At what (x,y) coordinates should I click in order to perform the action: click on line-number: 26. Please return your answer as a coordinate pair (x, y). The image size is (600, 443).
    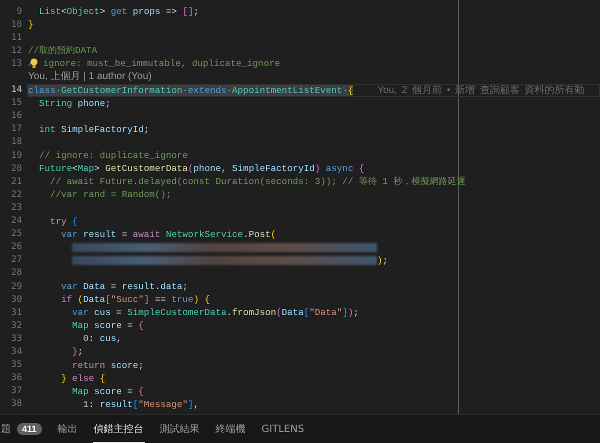
    Looking at the image, I should click on (16, 247).